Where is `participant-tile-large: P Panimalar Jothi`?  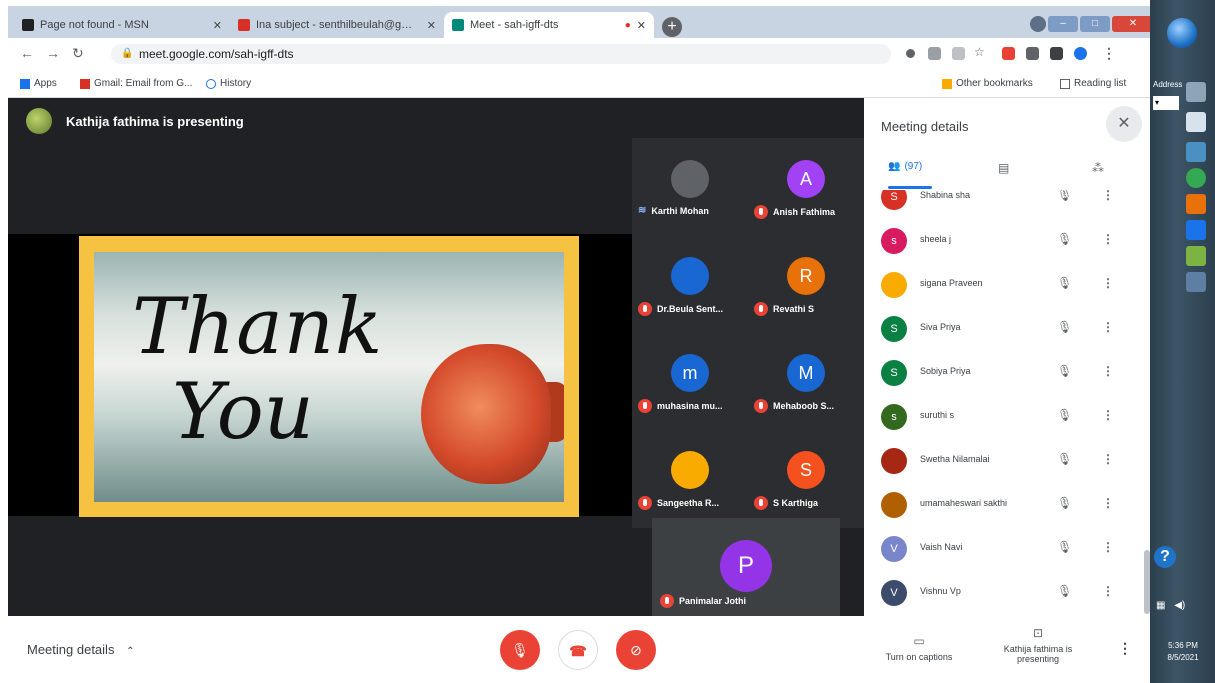
participant-tile-large: P Panimalar Jothi is located at coordinates (746, 567).